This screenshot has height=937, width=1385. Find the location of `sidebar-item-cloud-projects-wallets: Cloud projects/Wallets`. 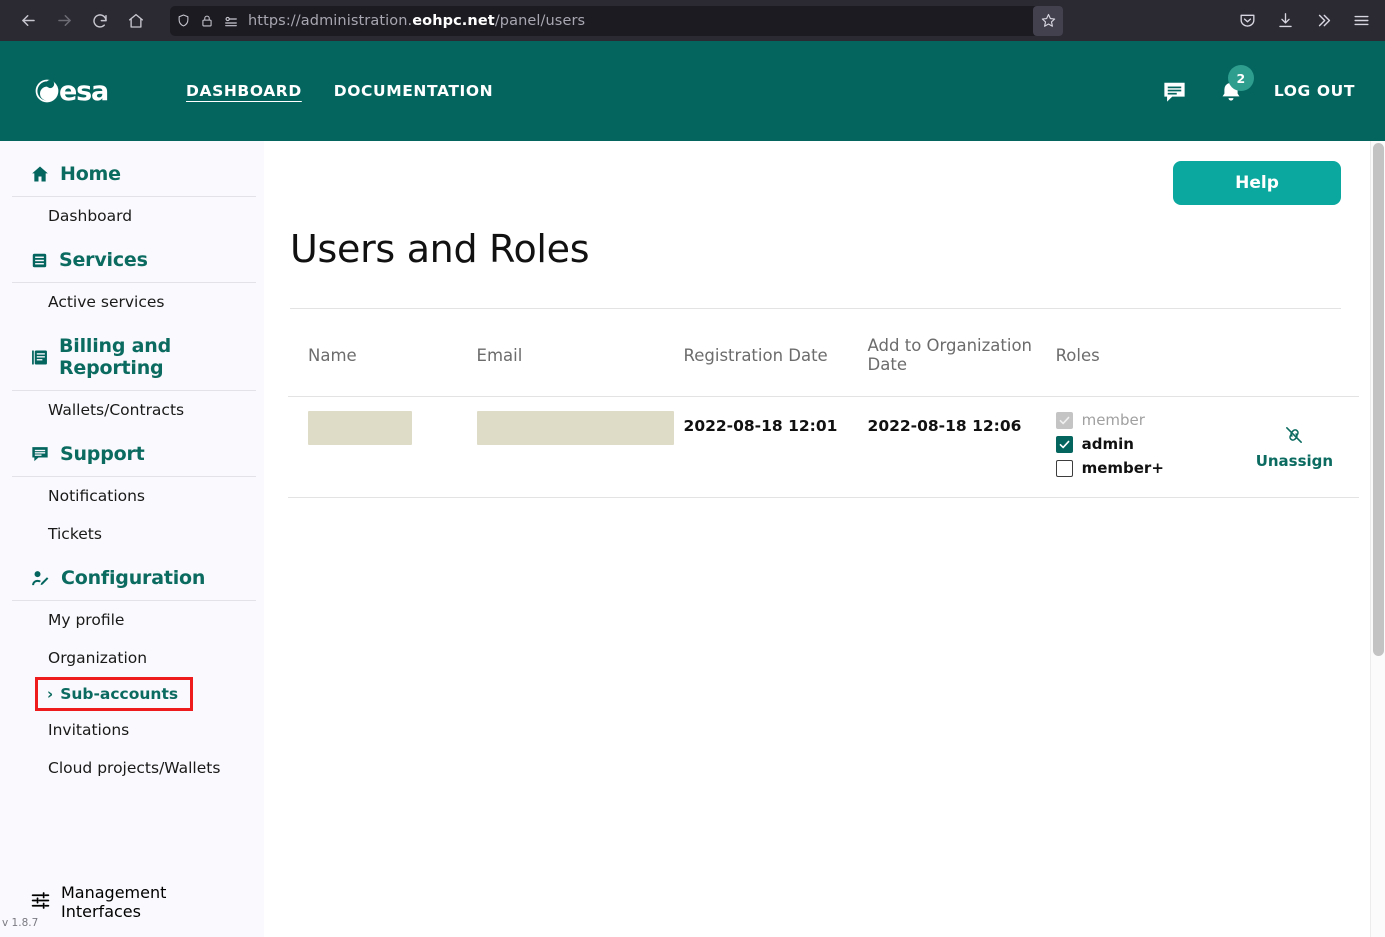

sidebar-item-cloud-projects-wallets: Cloud projects/Wallets is located at coordinates (132, 768).